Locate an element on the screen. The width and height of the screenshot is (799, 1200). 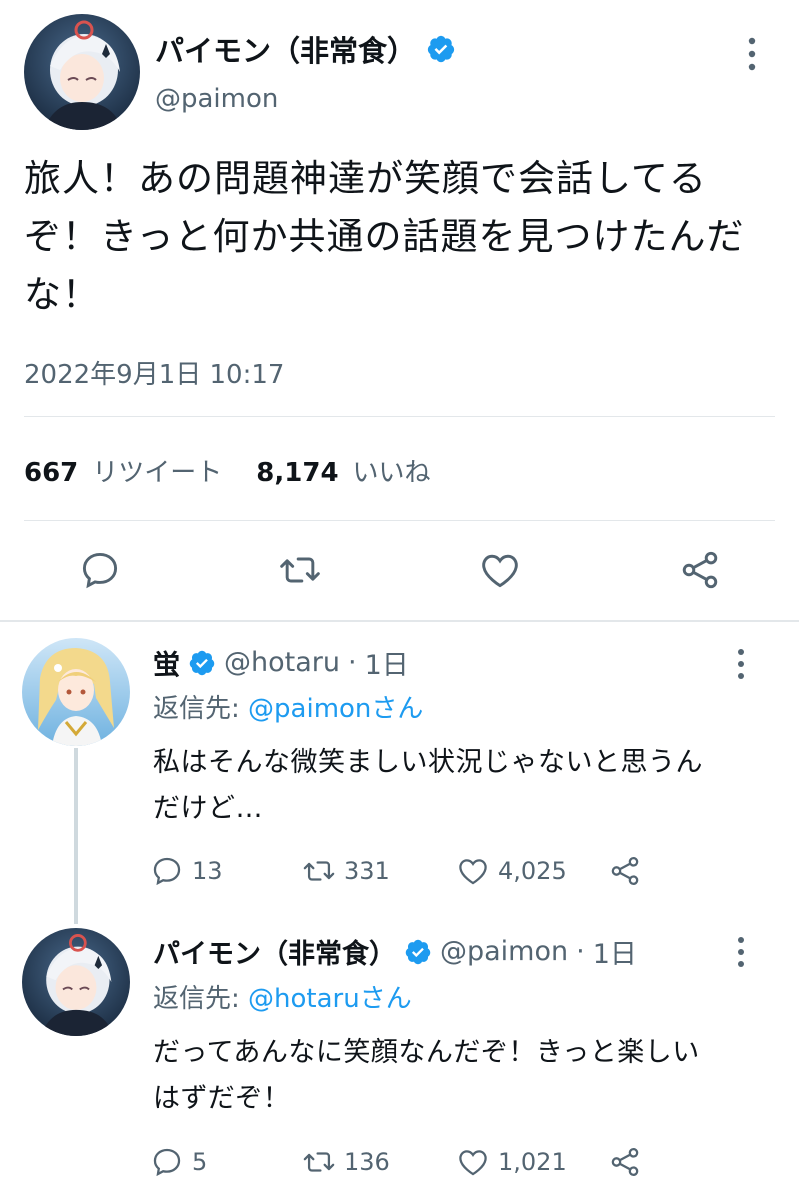
reply-2-display-name: パイモン（非常食） is located at coordinates (274, 951).